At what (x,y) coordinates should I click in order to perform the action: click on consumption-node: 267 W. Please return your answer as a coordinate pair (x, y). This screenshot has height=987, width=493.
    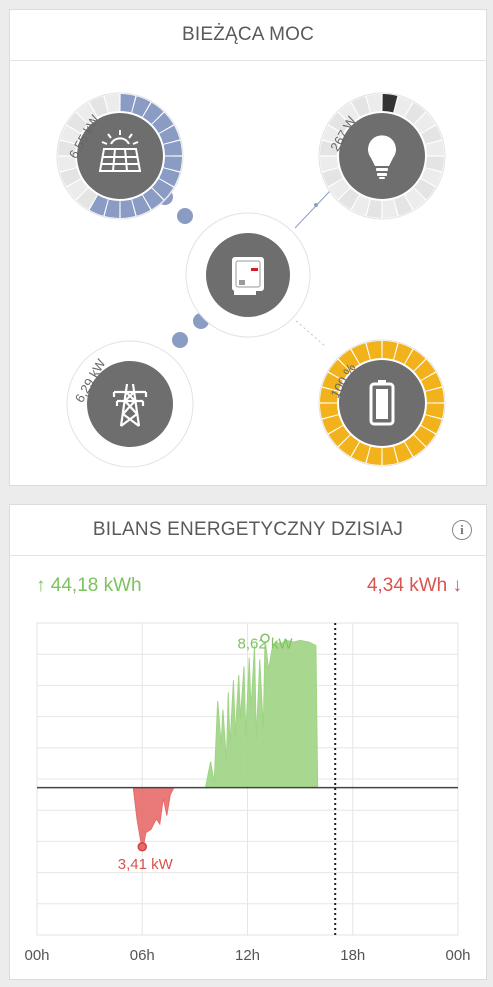
    Looking at the image, I should click on (382, 156).